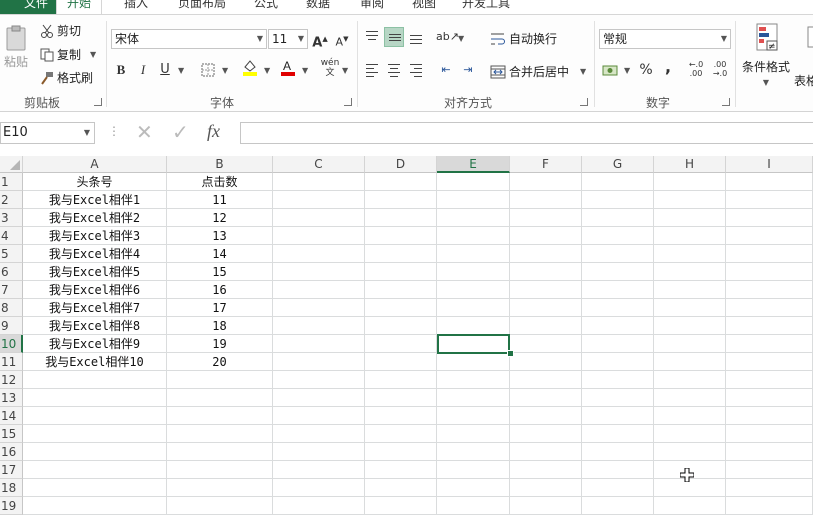  Describe the element at coordinates (95, 326) in the screenshot. I see `cell-a9: 我与Excel相伴8` at that location.